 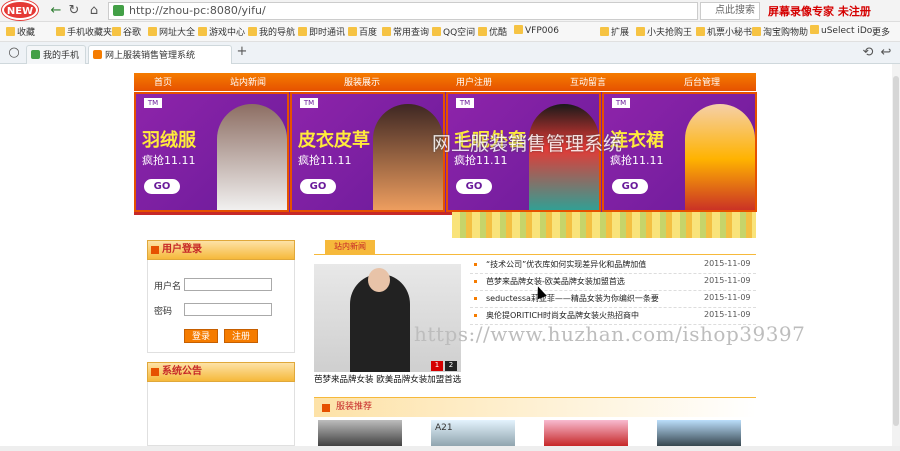 What do you see at coordinates (474, 81) in the screenshot?
I see `nav-register: 用户注册` at bounding box center [474, 81].